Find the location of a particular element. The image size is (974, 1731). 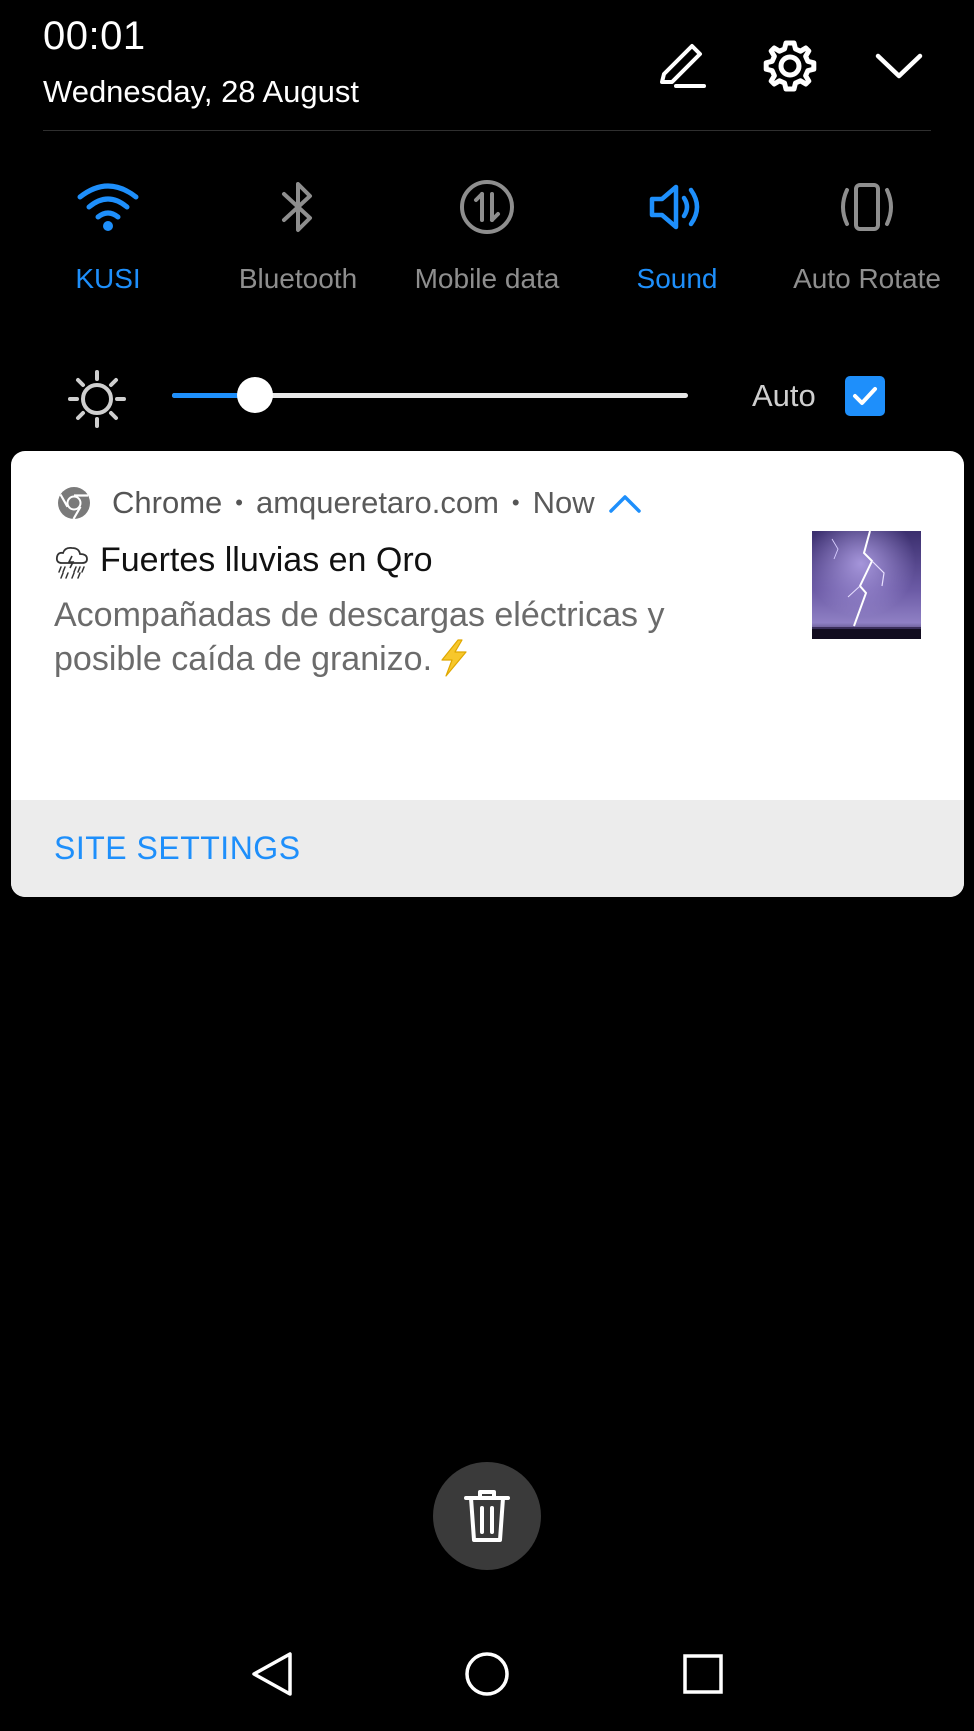

toggle-wifi: KUSI is located at coordinates (108, 240).